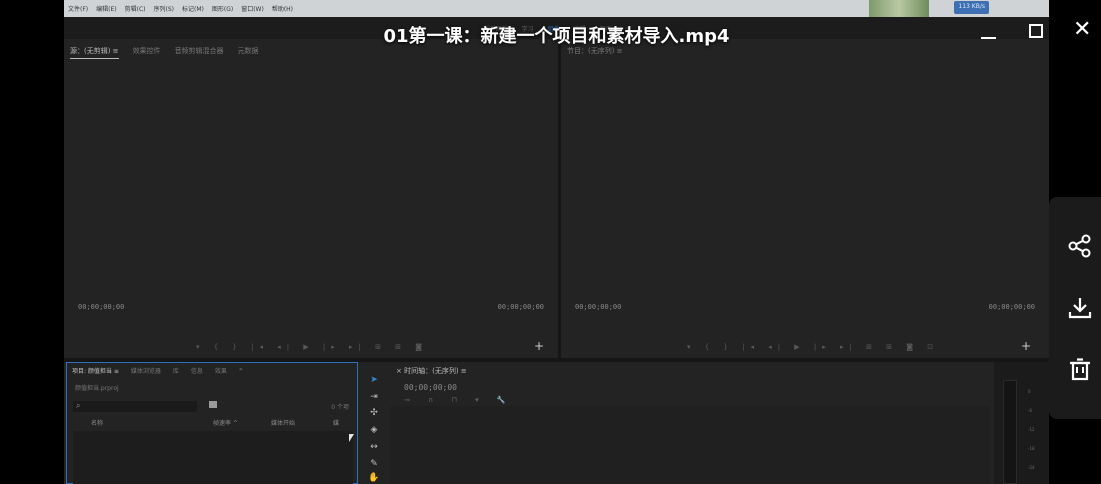 This screenshot has width=1101, height=484. Describe the element at coordinates (135, 406) in the screenshot. I see `project-search-input: ⌕` at that location.